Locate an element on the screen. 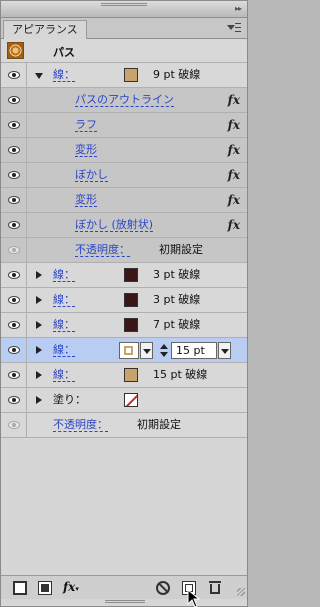 The width and height of the screenshot is (320, 607). menu-triangle-icon is located at coordinates (231, 27).